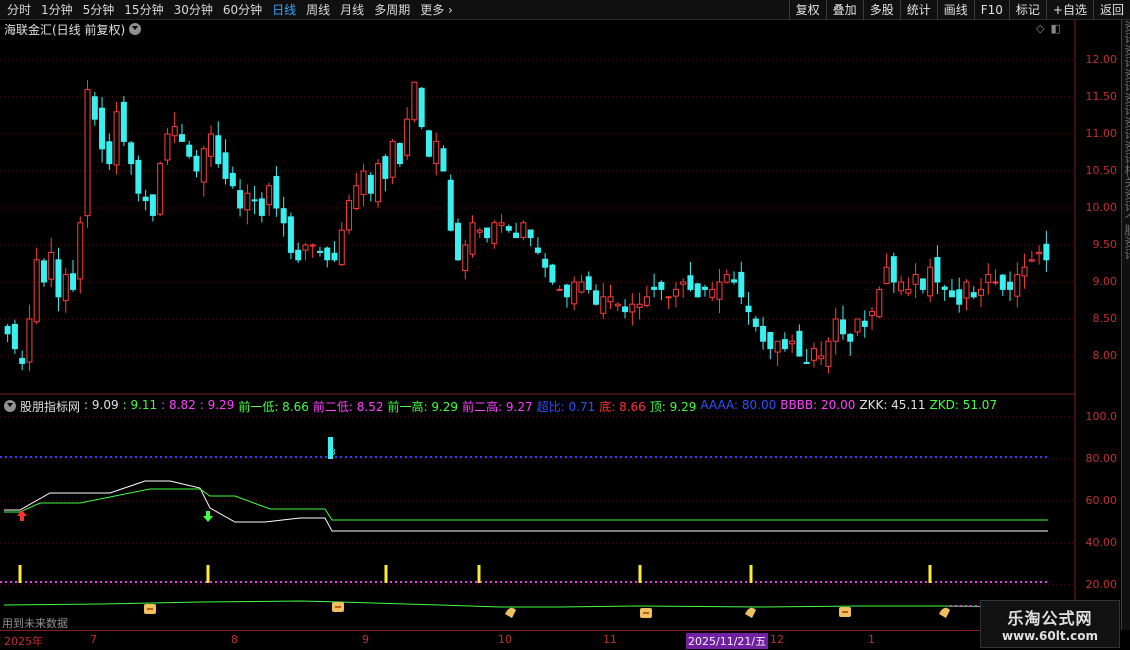  I want to click on indicator-value: 底: 8.66, so click(622, 406).